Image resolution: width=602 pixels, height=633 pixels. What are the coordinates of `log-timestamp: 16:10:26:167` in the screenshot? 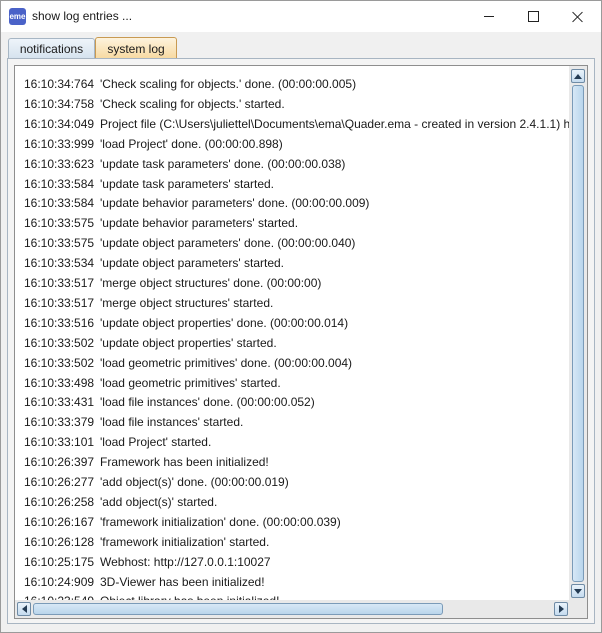 It's located at (59, 521).